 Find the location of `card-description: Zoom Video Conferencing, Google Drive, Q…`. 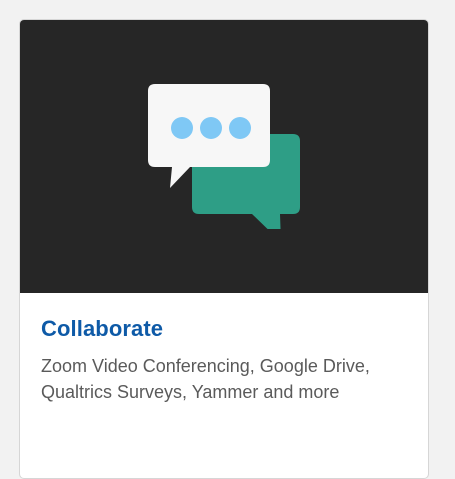

card-description: Zoom Video Conferencing, Google Drive, Q… is located at coordinates (205, 379).